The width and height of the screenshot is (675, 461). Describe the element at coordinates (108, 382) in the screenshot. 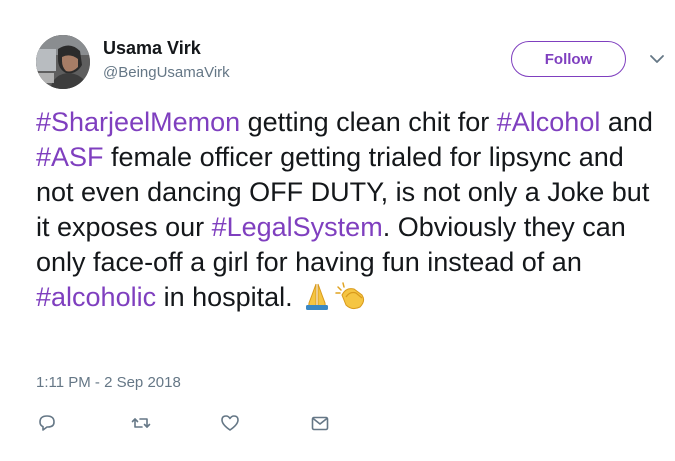

I see `tweet-timestamp: 1:11 PM - 2 Sep 2018` at that location.